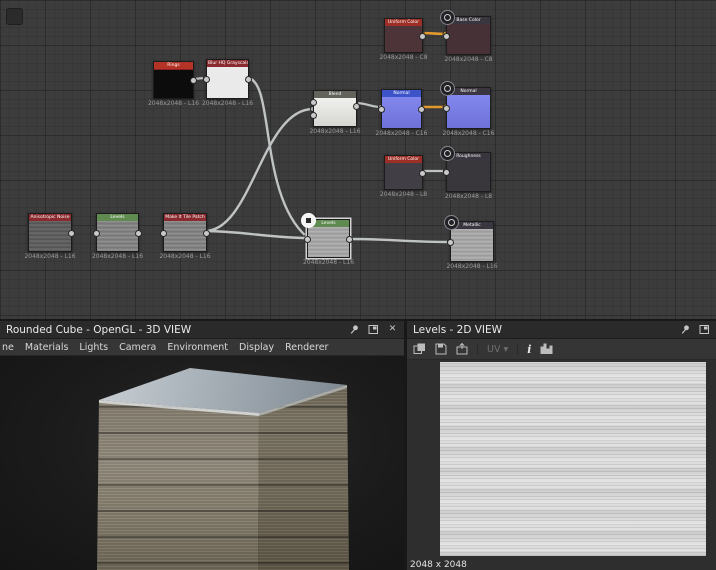  Describe the element at coordinates (497, 349) in the screenshot. I see `uv-mode-dropdown: UV ▾` at that location.